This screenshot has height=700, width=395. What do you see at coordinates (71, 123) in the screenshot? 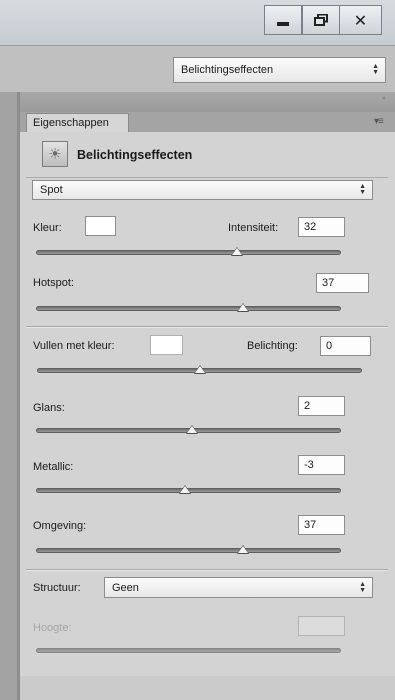
I see `tab-label: Eigenschappen` at bounding box center [71, 123].